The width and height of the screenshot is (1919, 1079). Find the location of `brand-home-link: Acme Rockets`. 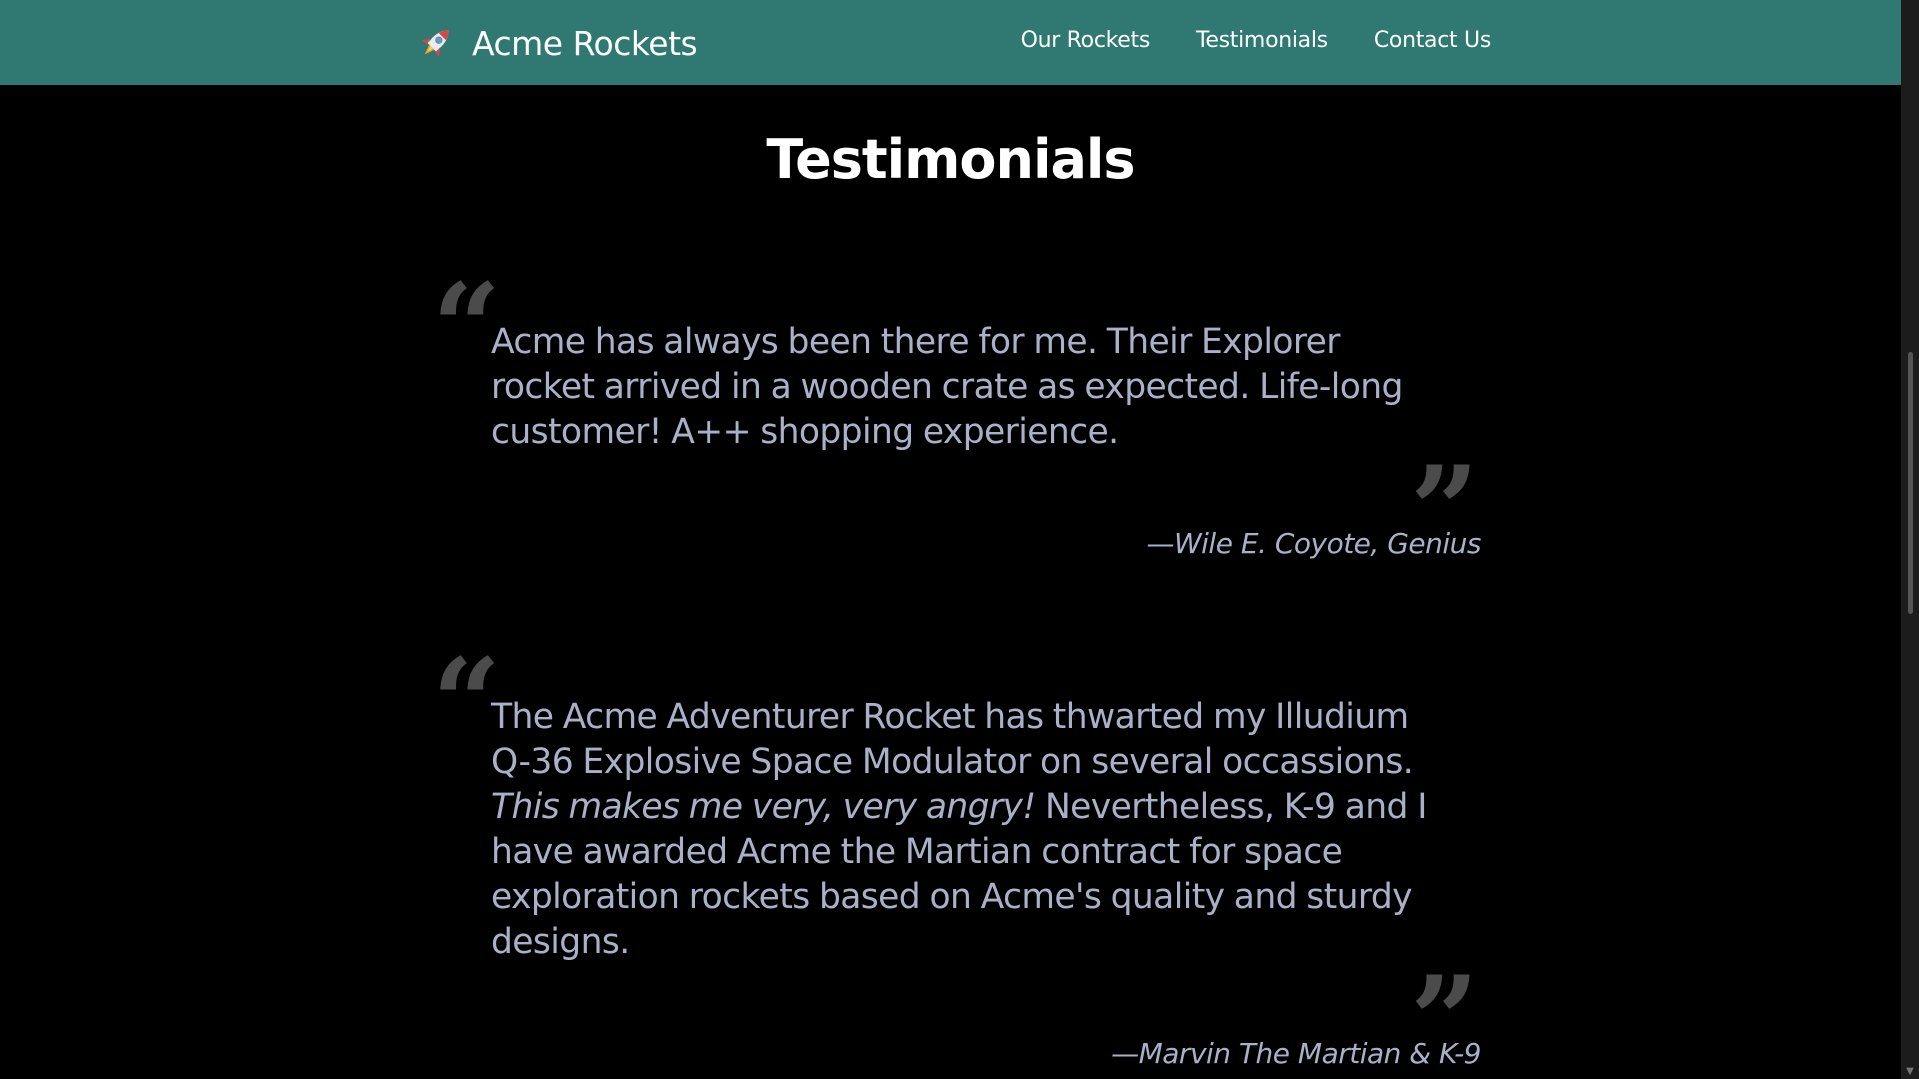

brand-home-link: Acme Rockets is located at coordinates (557, 43).